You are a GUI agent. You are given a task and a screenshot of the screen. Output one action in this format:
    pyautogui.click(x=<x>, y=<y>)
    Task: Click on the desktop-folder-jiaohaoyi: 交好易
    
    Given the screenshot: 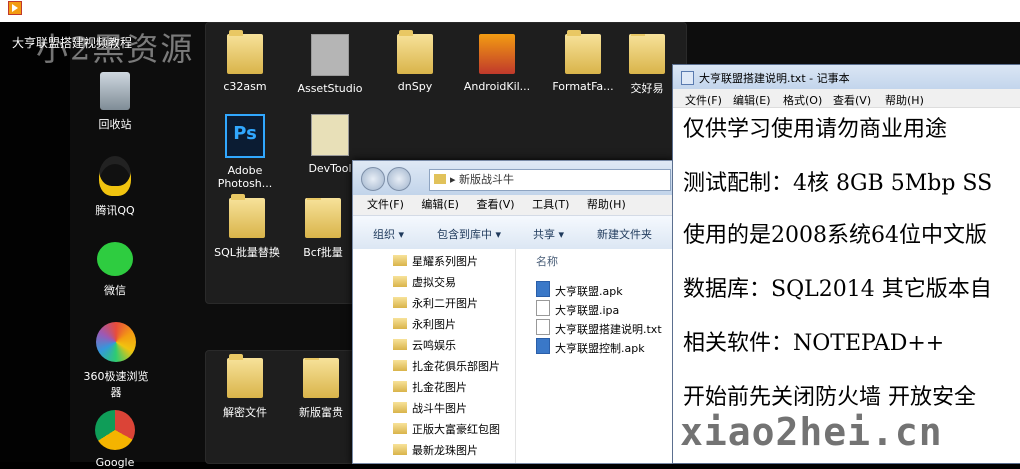 What is the action you would take?
    pyautogui.click(x=647, y=65)
    